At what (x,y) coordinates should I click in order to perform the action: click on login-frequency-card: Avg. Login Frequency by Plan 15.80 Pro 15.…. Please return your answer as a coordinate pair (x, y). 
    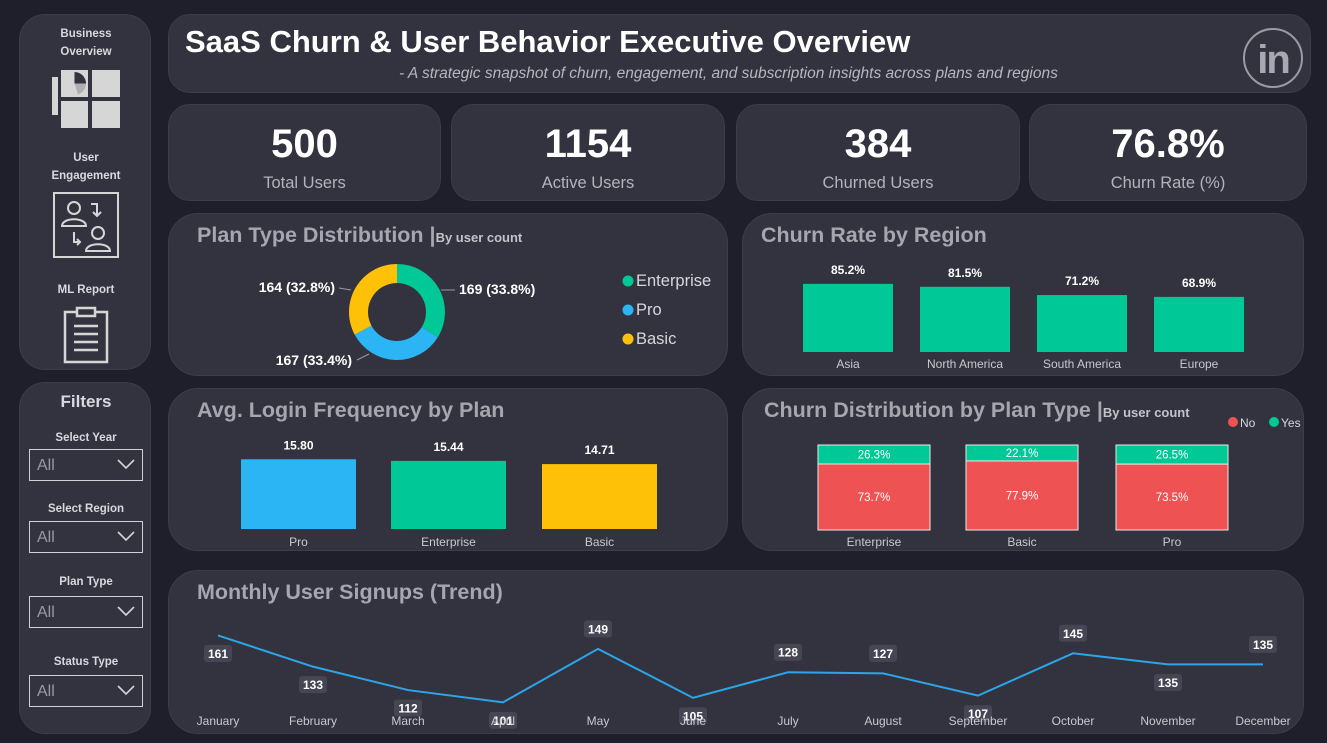
    Looking at the image, I should click on (448, 469).